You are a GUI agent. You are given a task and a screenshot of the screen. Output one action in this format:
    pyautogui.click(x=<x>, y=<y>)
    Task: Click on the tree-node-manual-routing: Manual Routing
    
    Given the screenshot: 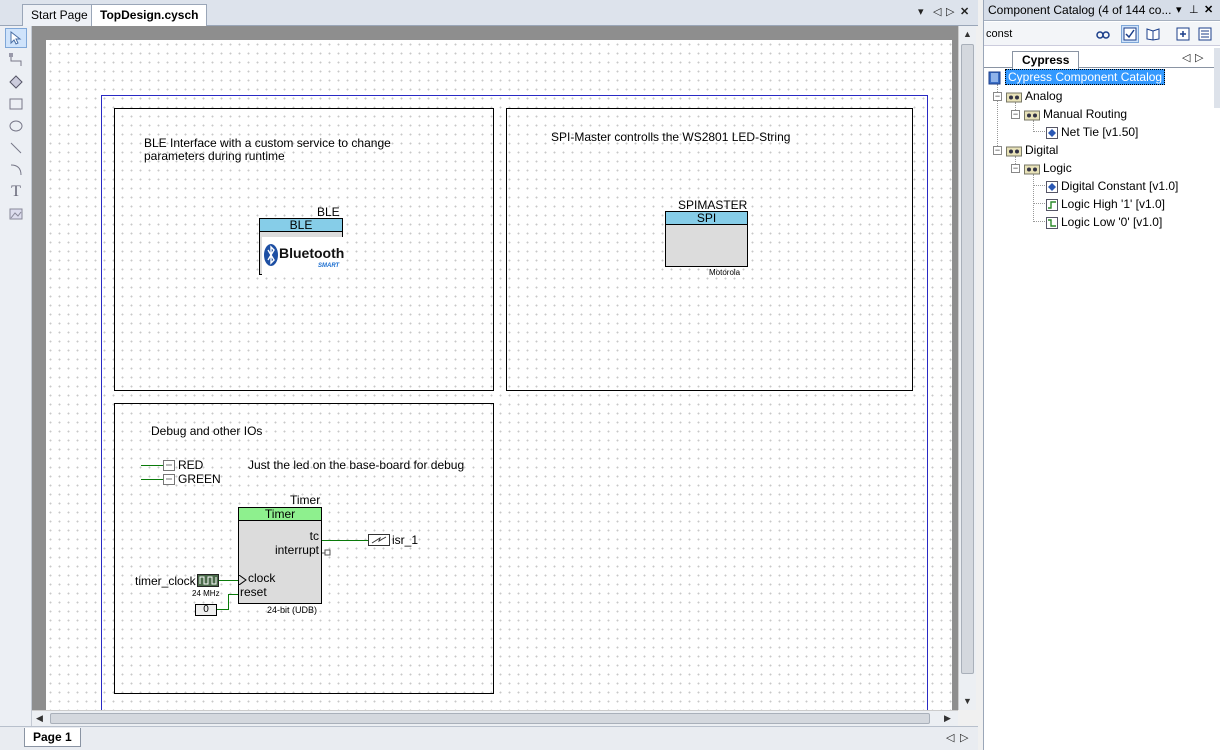 What is the action you would take?
    pyautogui.click(x=1075, y=114)
    